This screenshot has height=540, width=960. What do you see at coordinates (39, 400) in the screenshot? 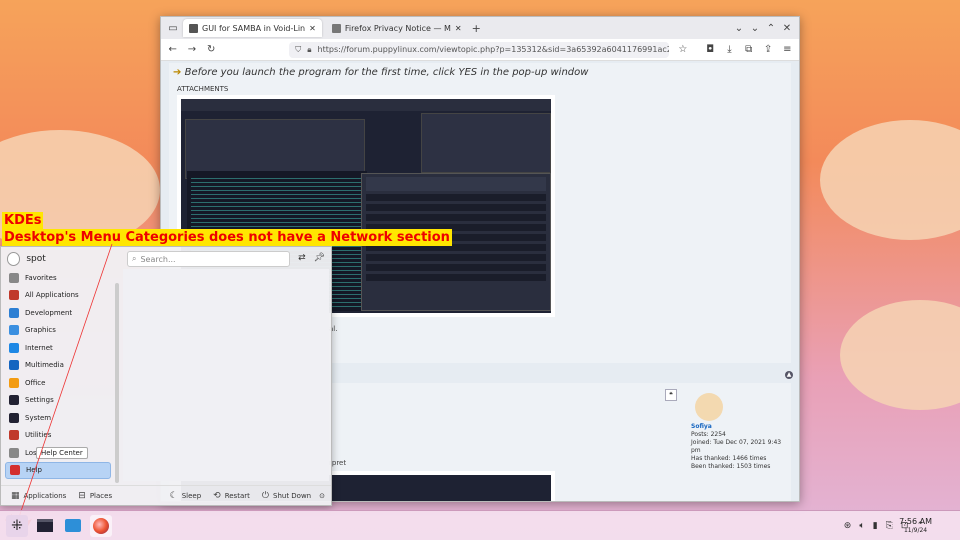
I see `category-label: Settings` at bounding box center [39, 400].